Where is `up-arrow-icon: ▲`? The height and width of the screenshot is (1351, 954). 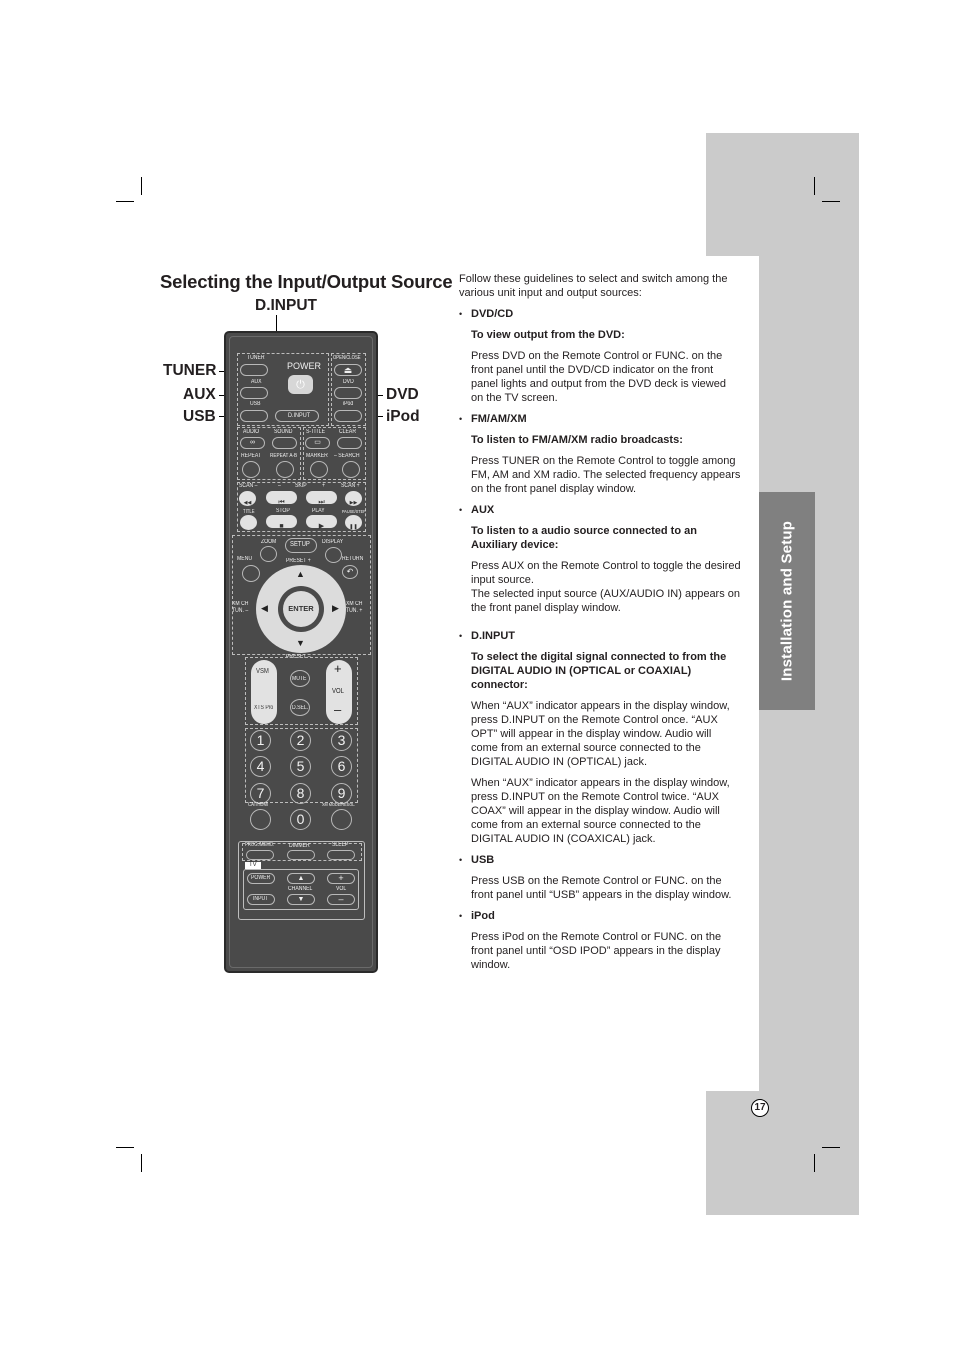 up-arrow-icon: ▲ is located at coordinates (300, 574).